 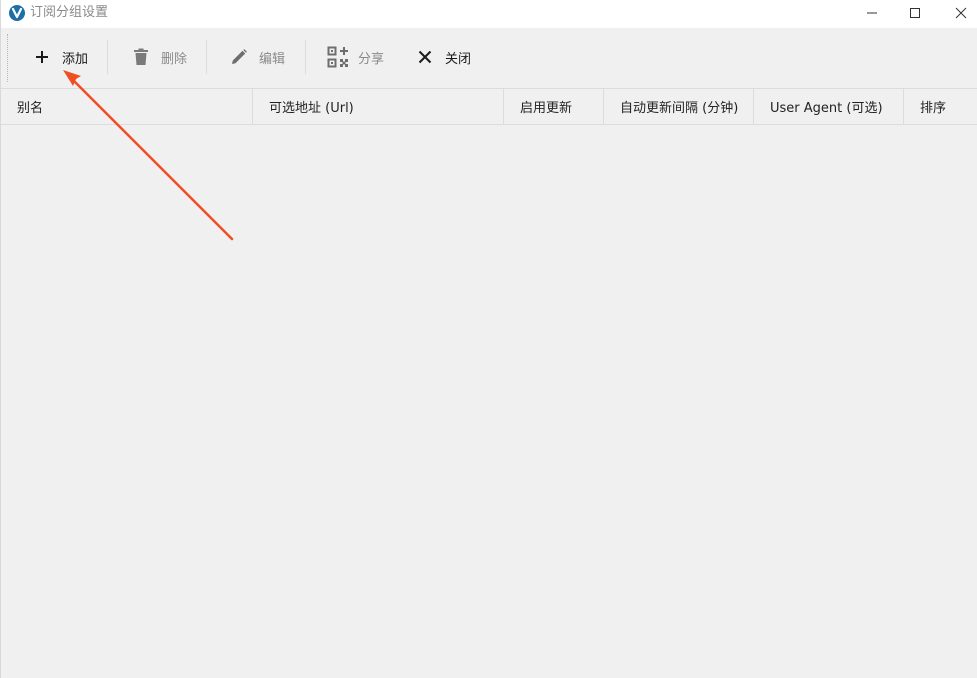 What do you see at coordinates (17, 13) in the screenshot?
I see `app-logo-icon` at bounding box center [17, 13].